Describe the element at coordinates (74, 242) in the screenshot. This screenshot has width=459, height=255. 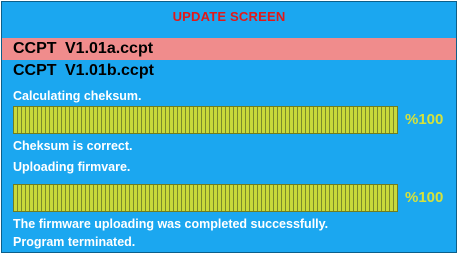
I see `program-terminated: Program terminated.` at that location.